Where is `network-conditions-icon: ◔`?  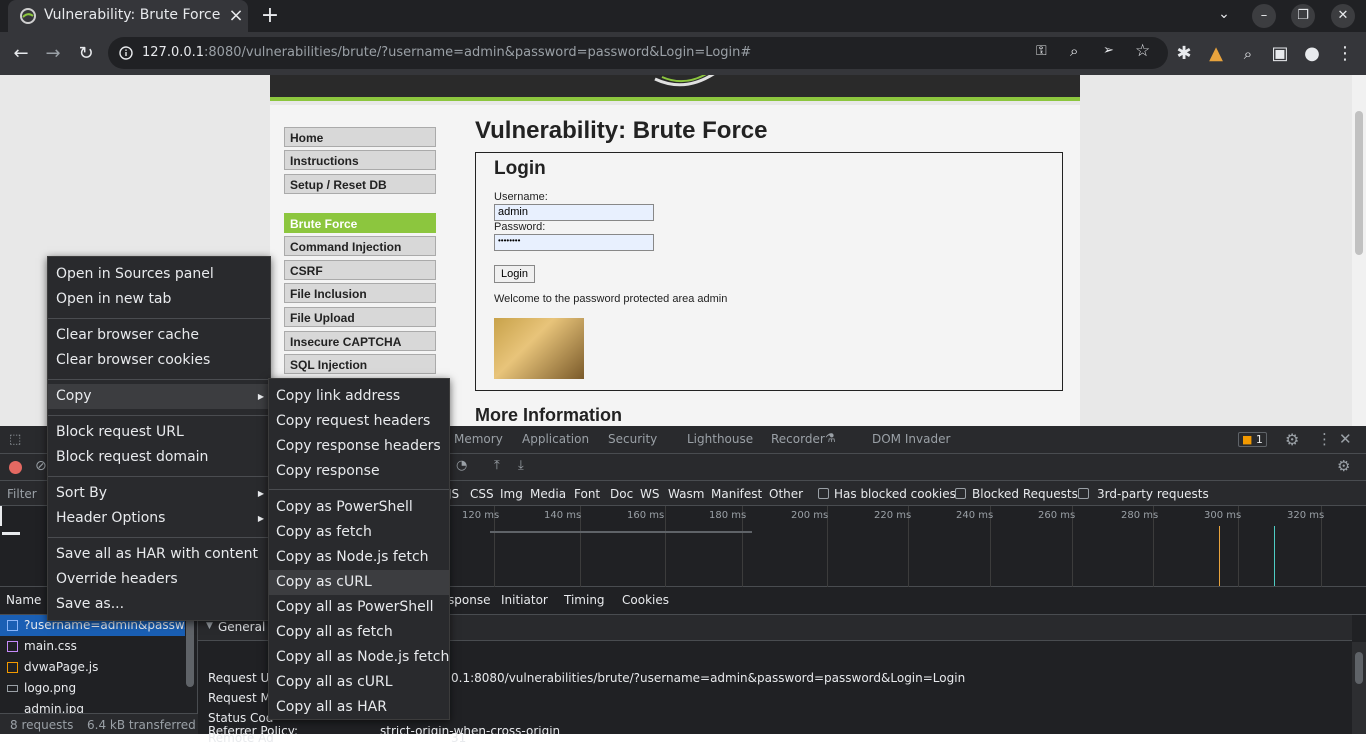 network-conditions-icon: ◔ is located at coordinates (461, 465).